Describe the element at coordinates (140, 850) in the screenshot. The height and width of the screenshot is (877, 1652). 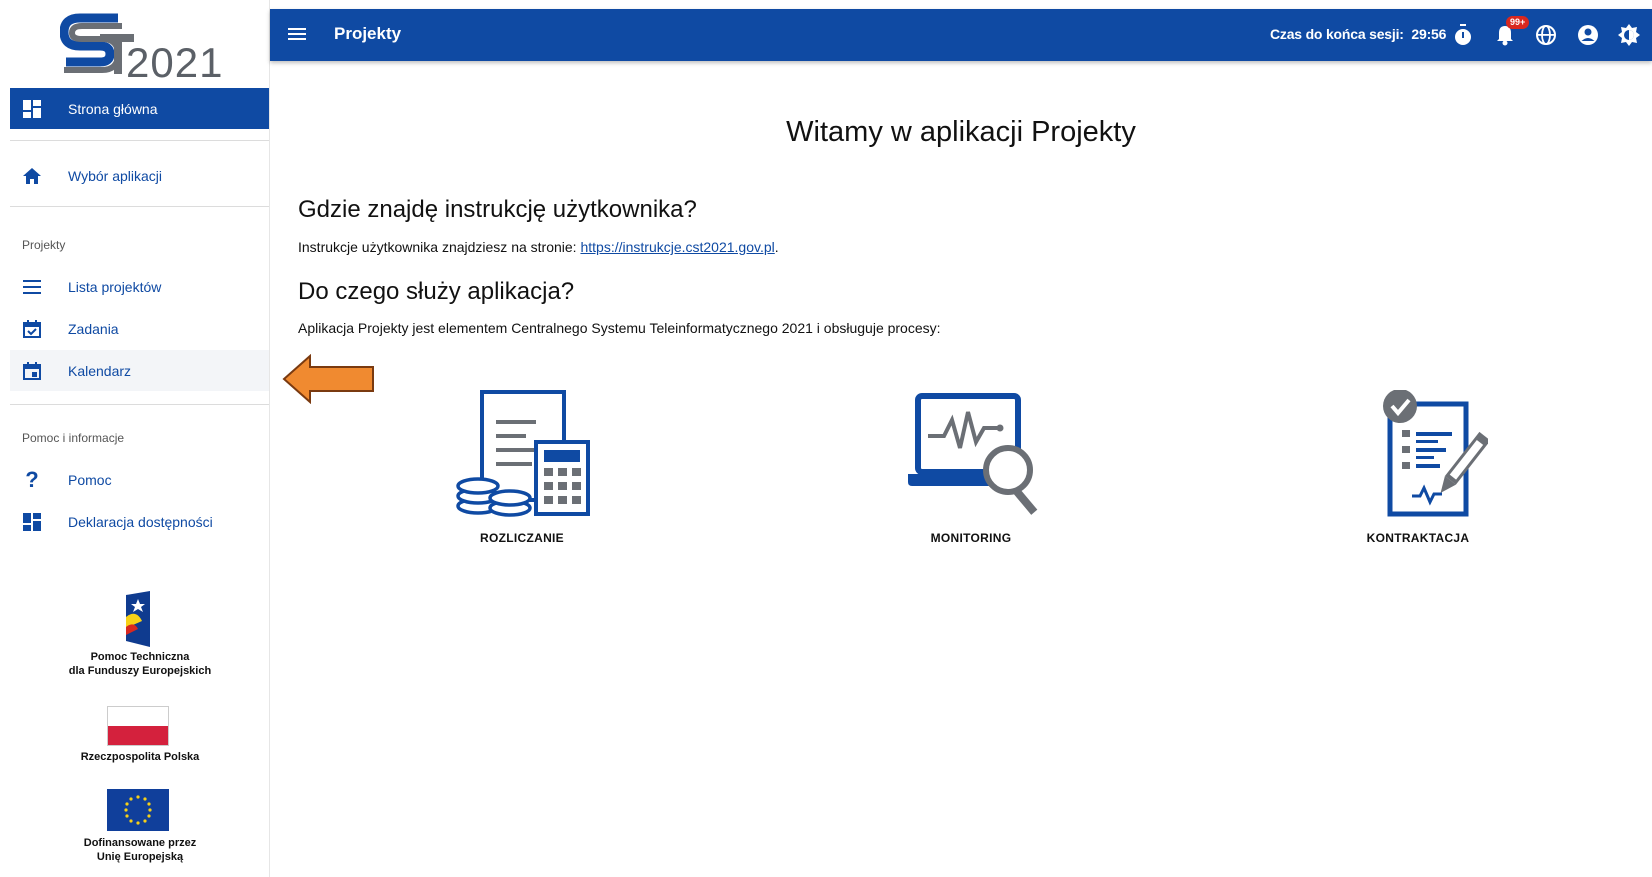
I see `partner-eu: Dofinansowane przez Unię Europejską` at that location.